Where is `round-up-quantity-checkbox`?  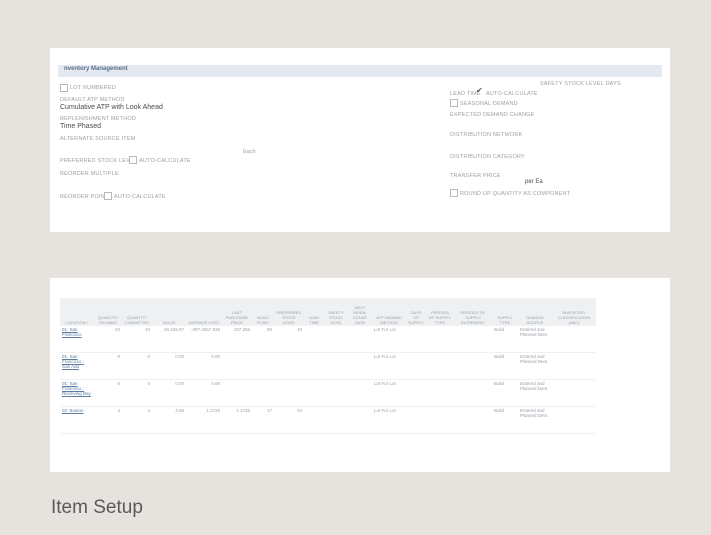
round-up-quantity-checkbox is located at coordinates (454, 193).